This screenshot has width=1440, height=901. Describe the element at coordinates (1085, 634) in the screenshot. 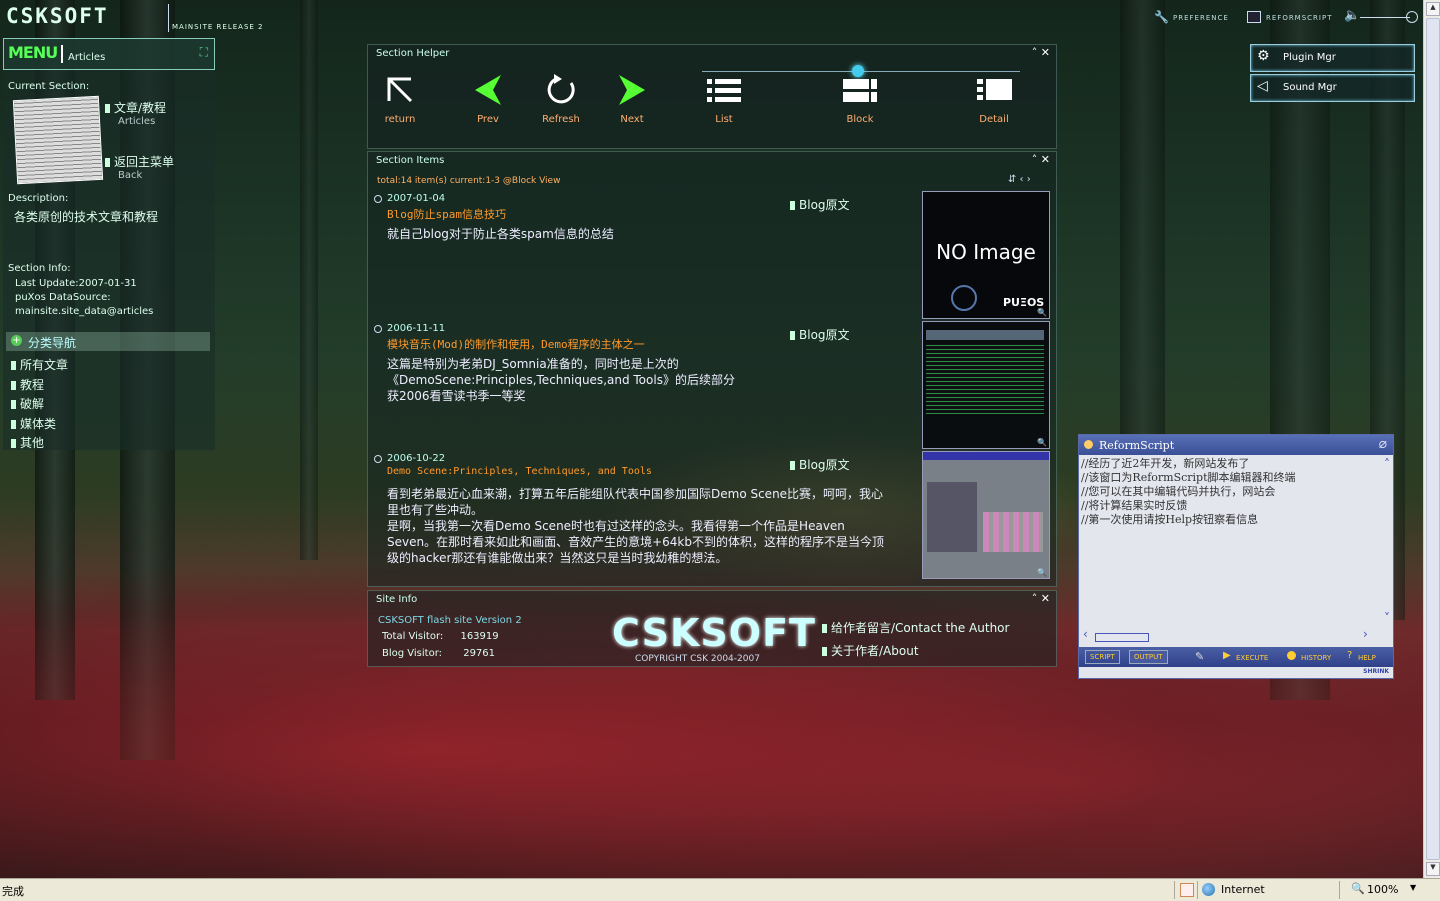

I see `scroll-left-icon: ‹` at that location.